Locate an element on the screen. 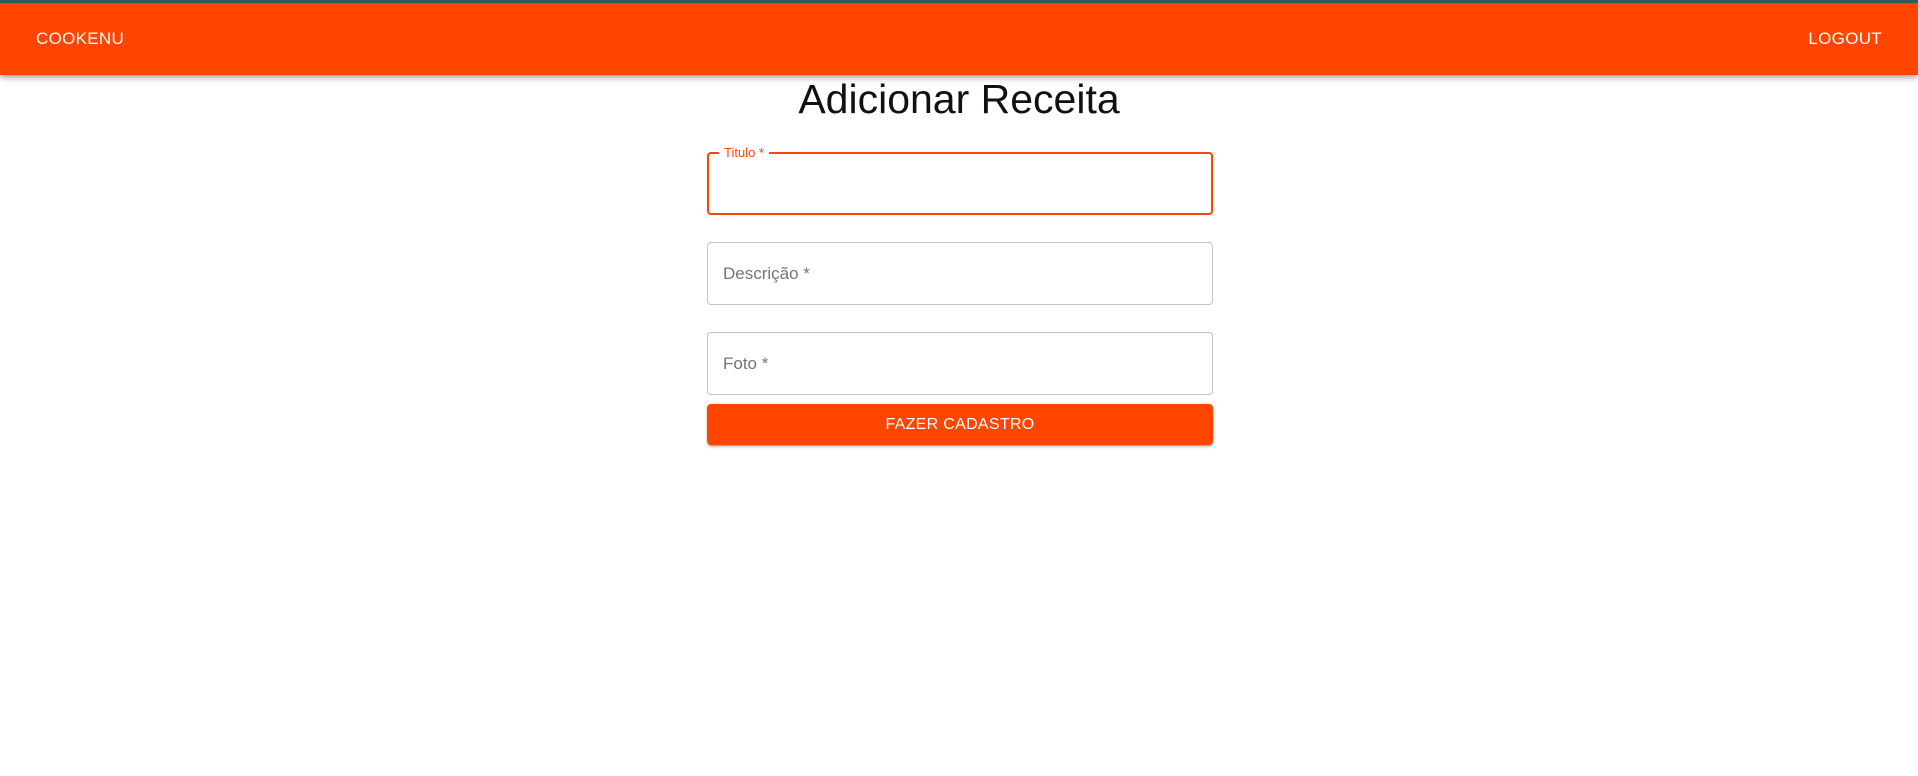 This screenshot has width=1918, height=776. photo-input is located at coordinates (960, 363).